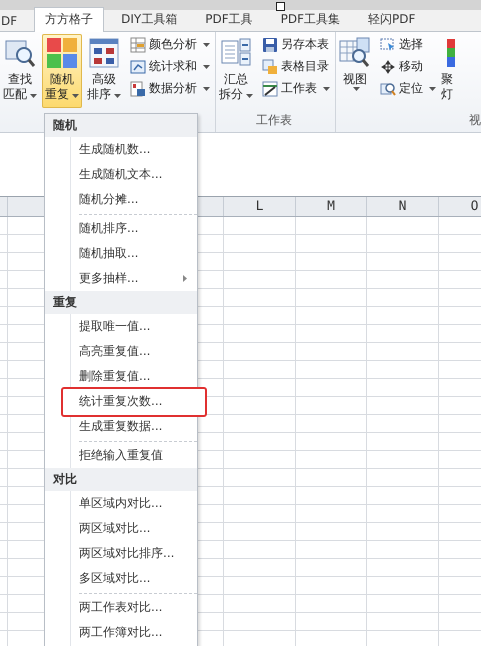 The height and width of the screenshot is (646, 481). I want to click on ribbon-button: 定位, so click(408, 88).